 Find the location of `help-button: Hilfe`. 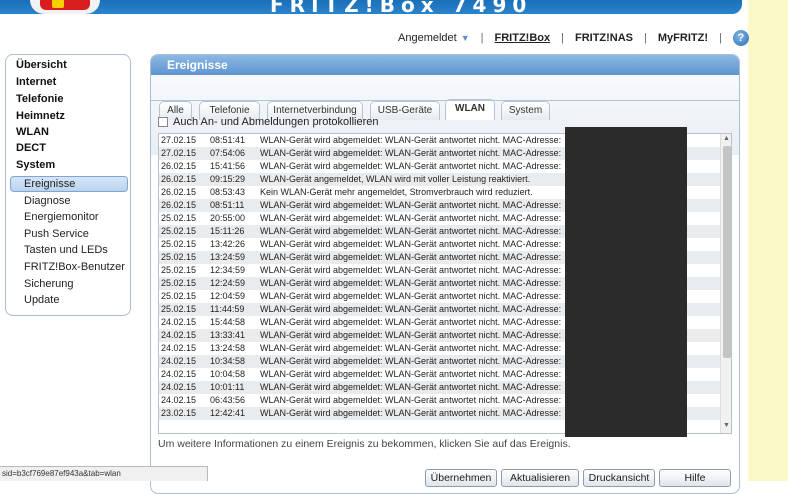

help-button: Hilfe is located at coordinates (695, 478).